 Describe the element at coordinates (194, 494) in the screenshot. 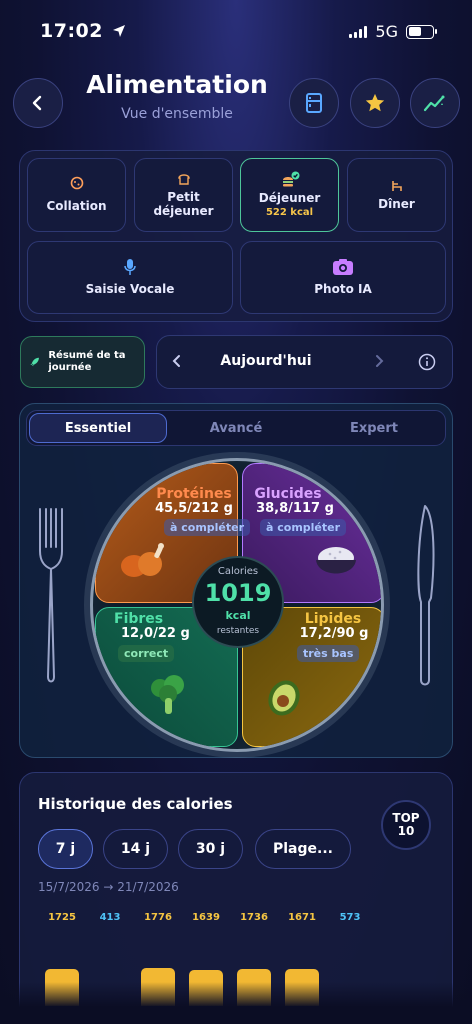

I see `proteins-name: Protéines` at that location.